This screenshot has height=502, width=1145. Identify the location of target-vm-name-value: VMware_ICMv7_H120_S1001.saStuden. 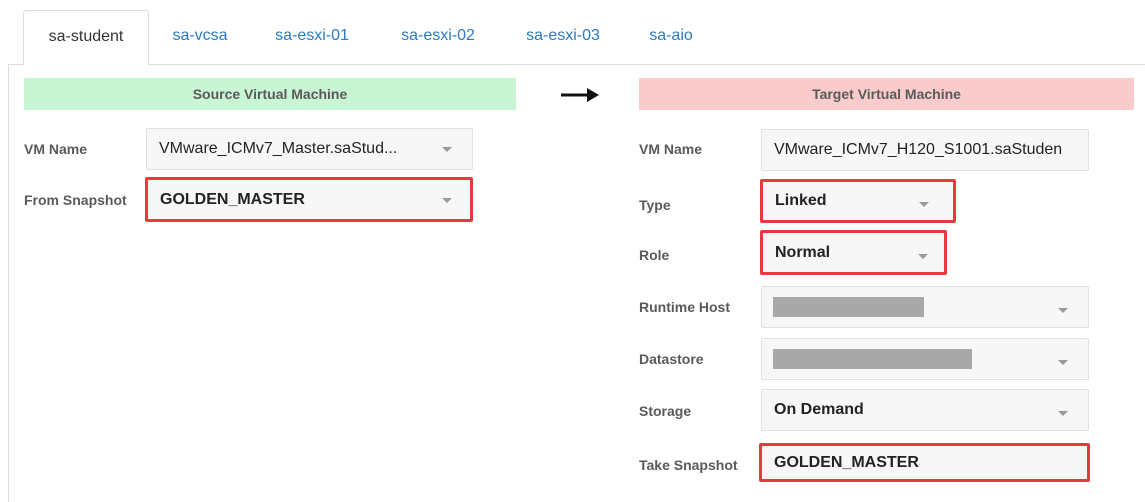
(918, 149).